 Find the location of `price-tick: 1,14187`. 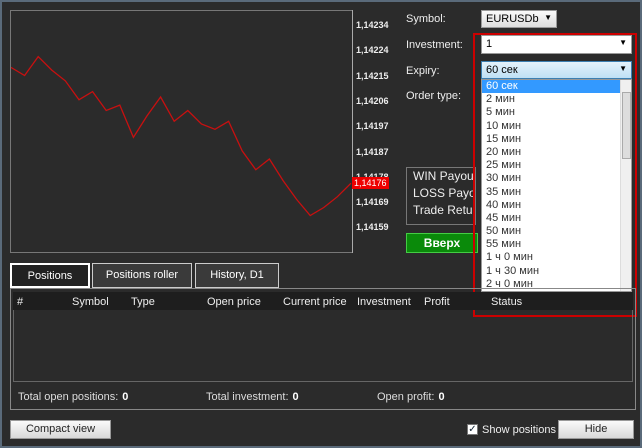

price-tick: 1,14187 is located at coordinates (372, 151).